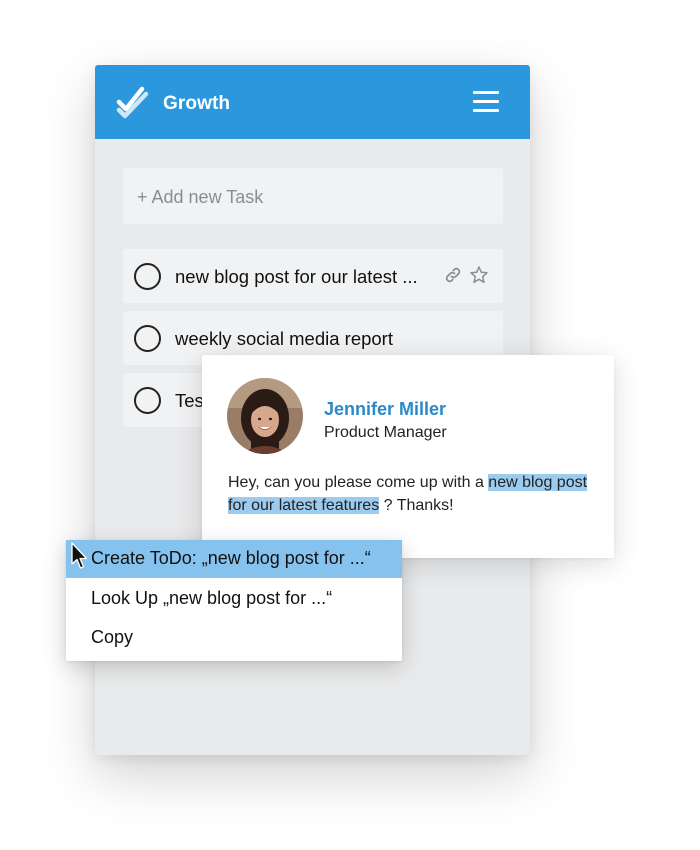 This screenshot has width=700, height=850. Describe the element at coordinates (479, 275) in the screenshot. I see `star-icon` at that location.